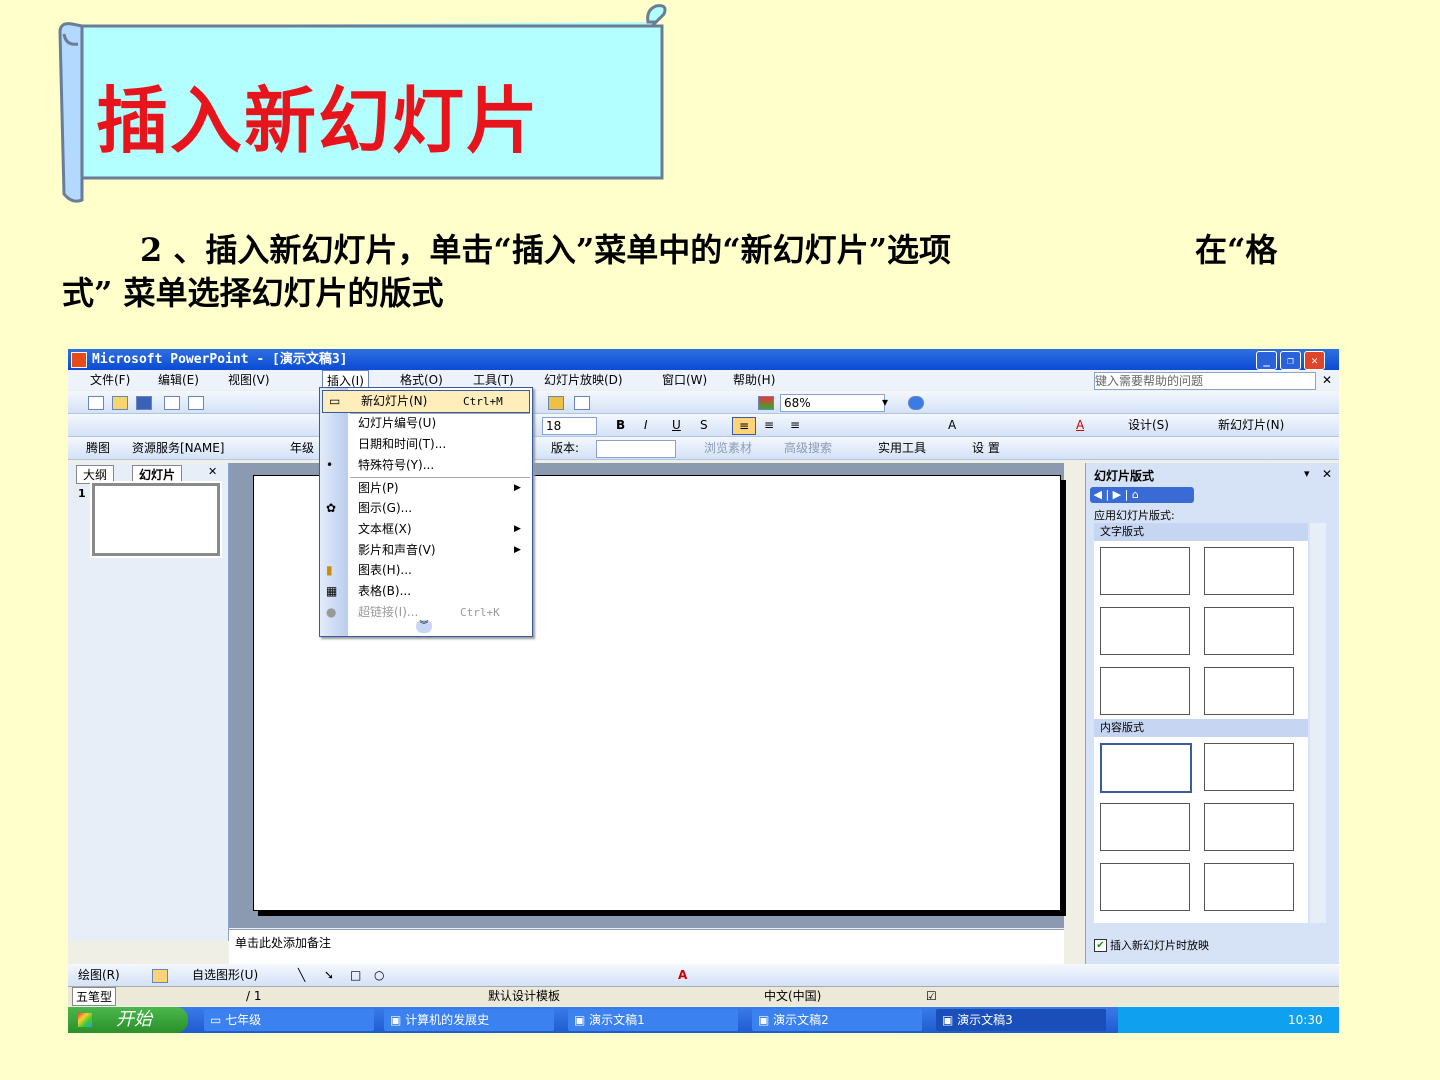 The image size is (1440, 1080). Describe the element at coordinates (1145, 691) in the screenshot. I see `layout-vertical-text` at that location.